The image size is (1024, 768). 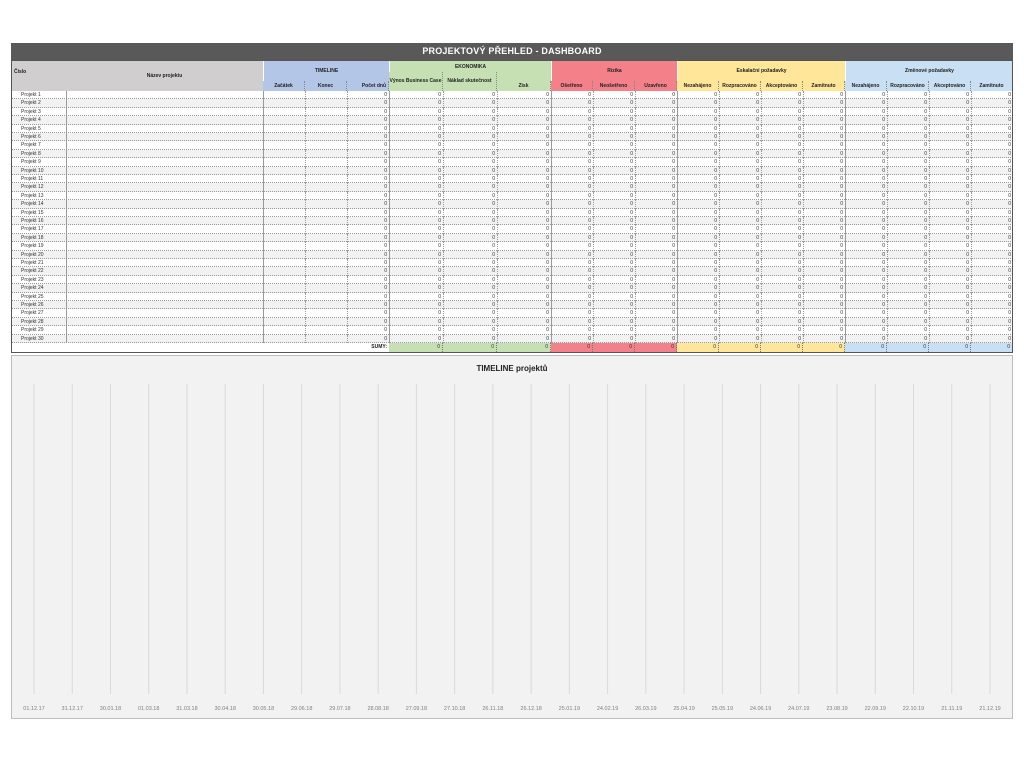 What do you see at coordinates (512, 145) in the screenshot?
I see `table-row: Projekt 7 0 0 0 0 0 0 0 0 0 0 0 0 0 0 0` at bounding box center [512, 145].